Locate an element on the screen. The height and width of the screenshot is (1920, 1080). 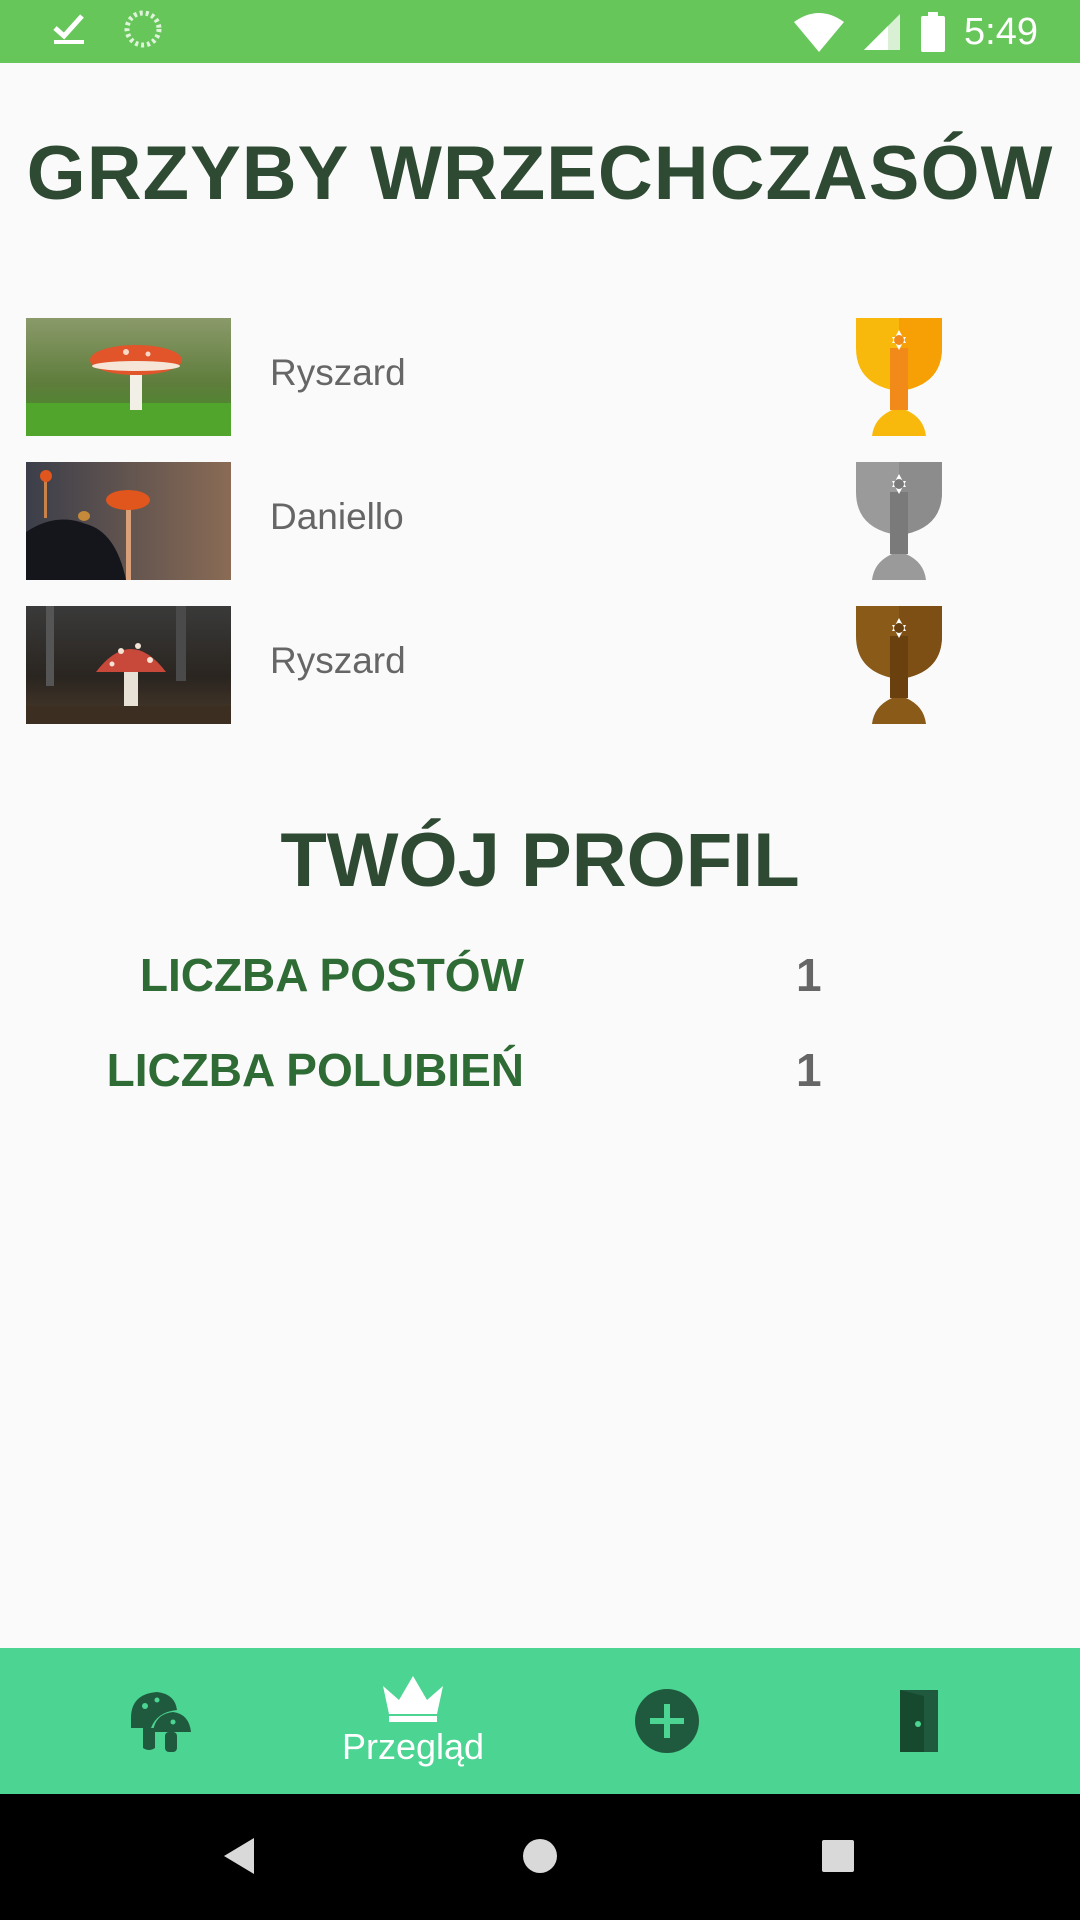
wifi-icon is located at coordinates (819, 32).